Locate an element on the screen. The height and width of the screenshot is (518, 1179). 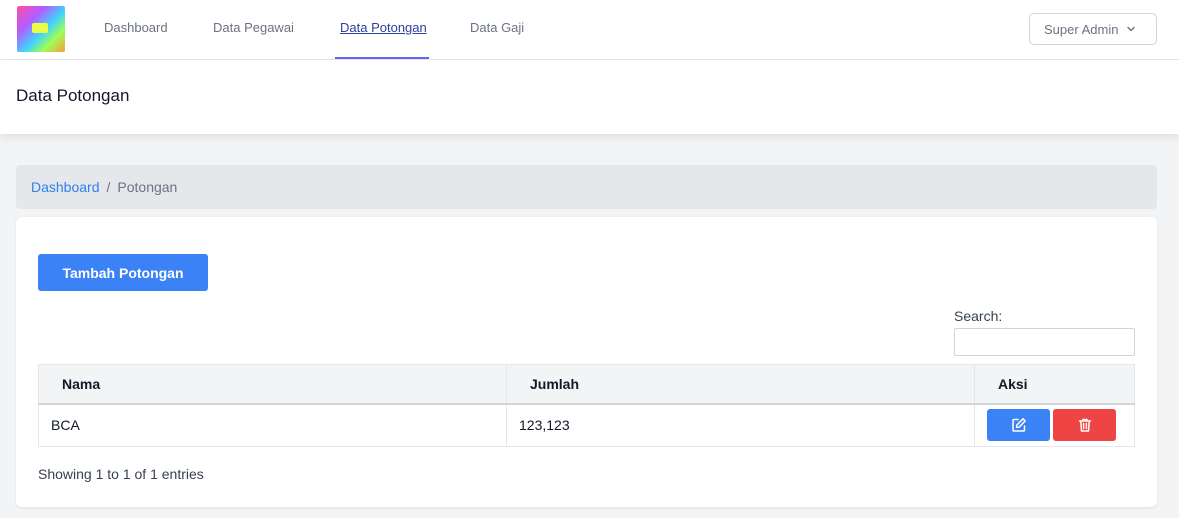
page-header: Data Potongan is located at coordinates (589, 97).